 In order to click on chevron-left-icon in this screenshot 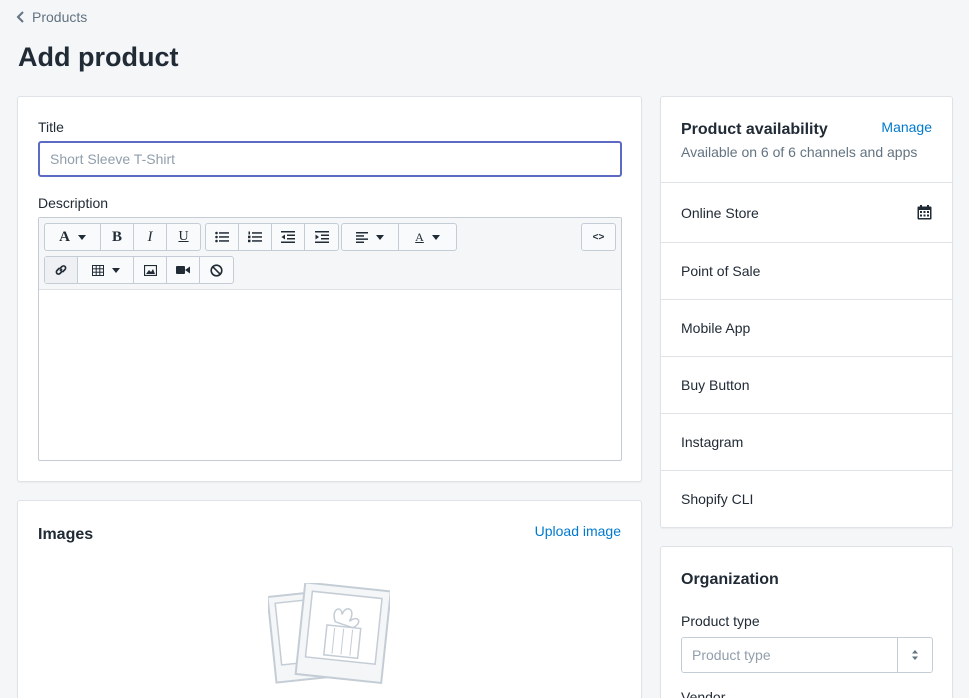, I will do `click(20, 17)`.